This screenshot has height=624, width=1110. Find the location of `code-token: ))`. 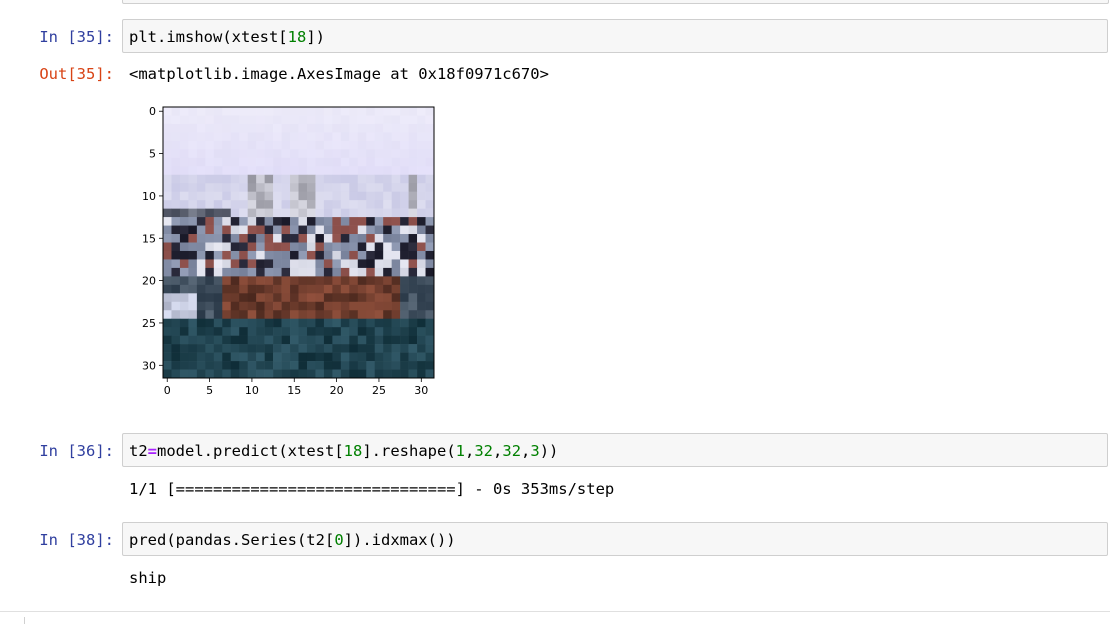

code-token: )) is located at coordinates (549, 451).